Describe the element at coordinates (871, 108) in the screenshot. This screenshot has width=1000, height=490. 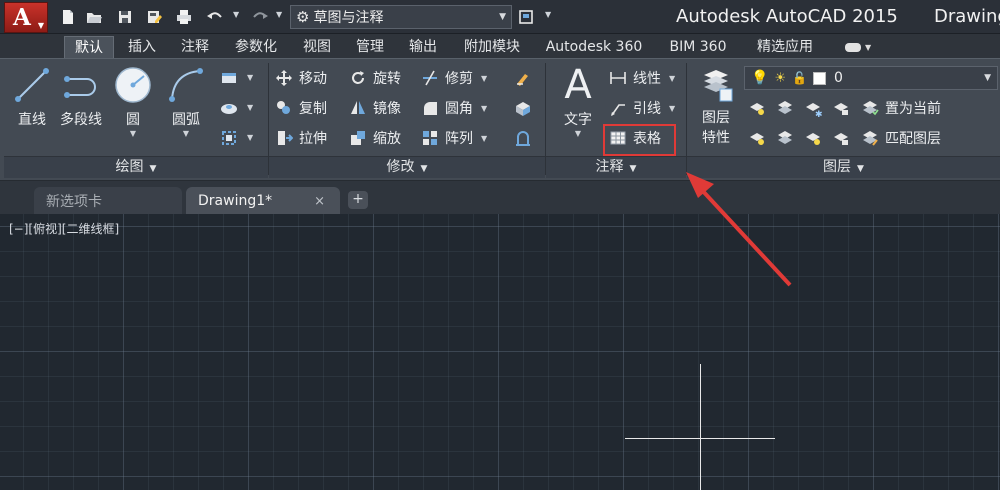
I see `set-current-icon` at that location.